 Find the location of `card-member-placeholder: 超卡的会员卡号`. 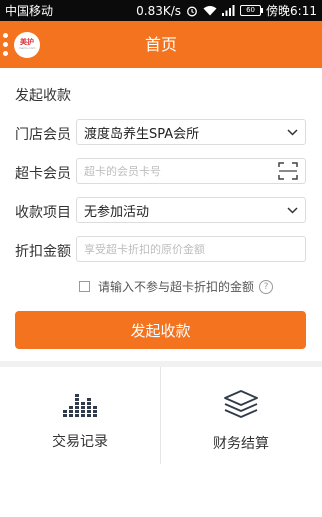

card-member-placeholder: 超卡的会员卡号 is located at coordinates (122, 171).